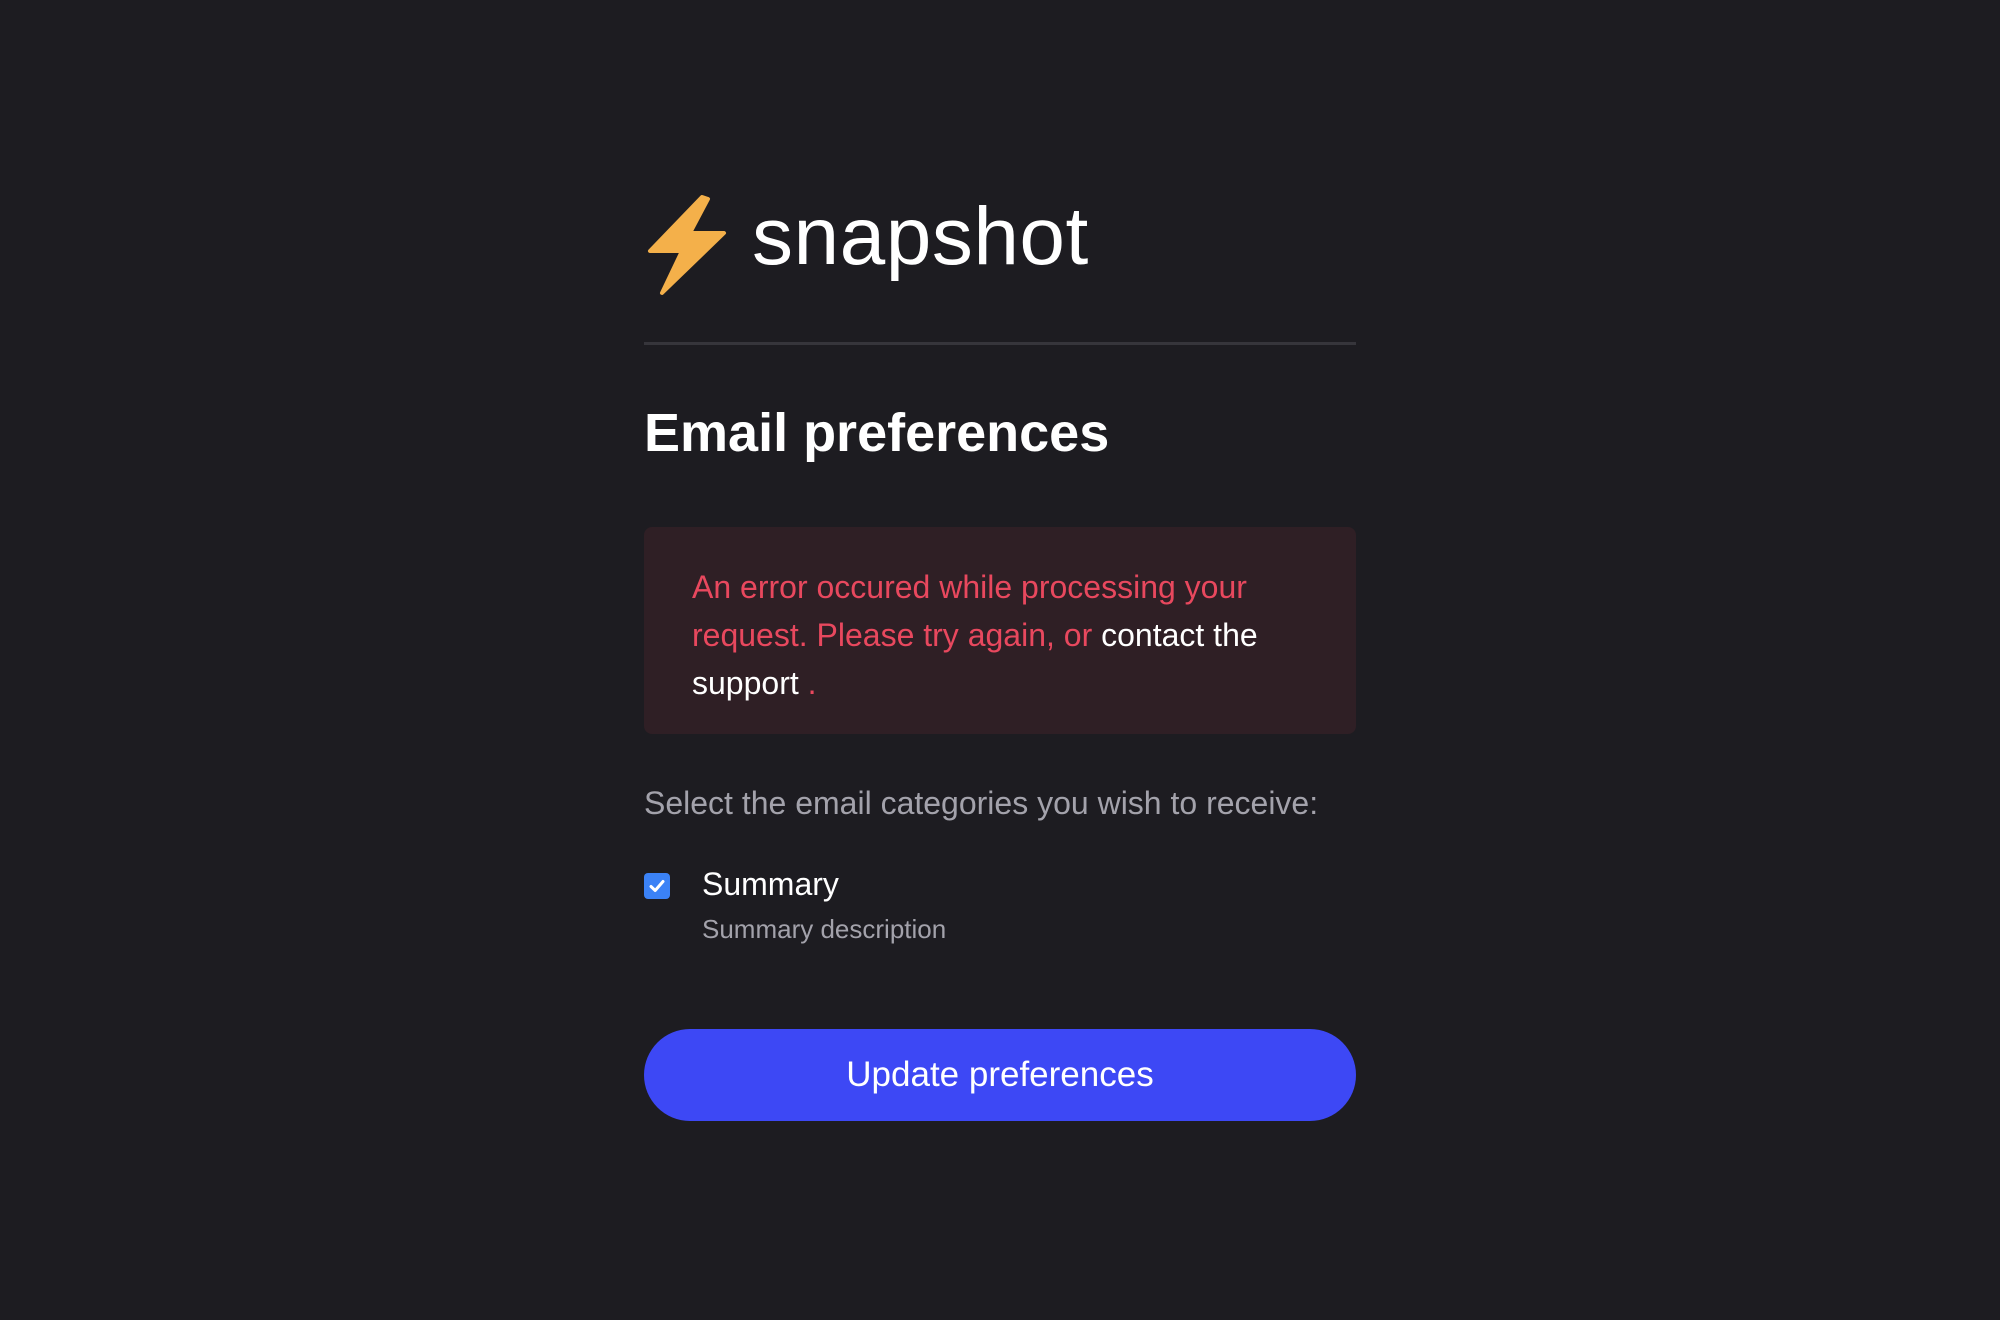 This screenshot has height=1320, width=2000. I want to click on page-title: Email preferences, so click(877, 433).